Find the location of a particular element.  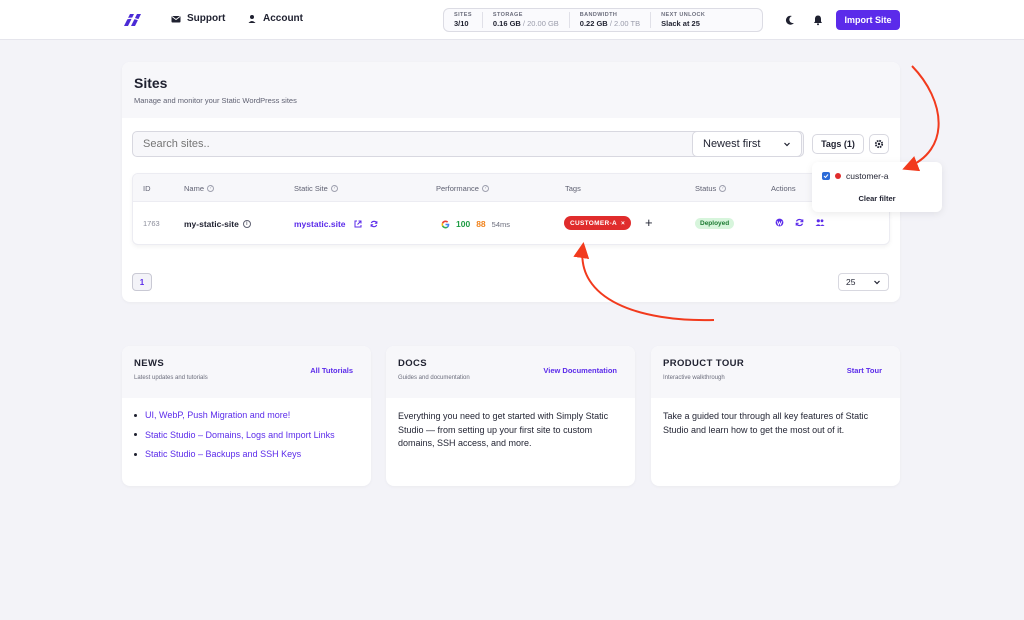

tag-filter-option: customer-a is located at coordinates (855, 176).